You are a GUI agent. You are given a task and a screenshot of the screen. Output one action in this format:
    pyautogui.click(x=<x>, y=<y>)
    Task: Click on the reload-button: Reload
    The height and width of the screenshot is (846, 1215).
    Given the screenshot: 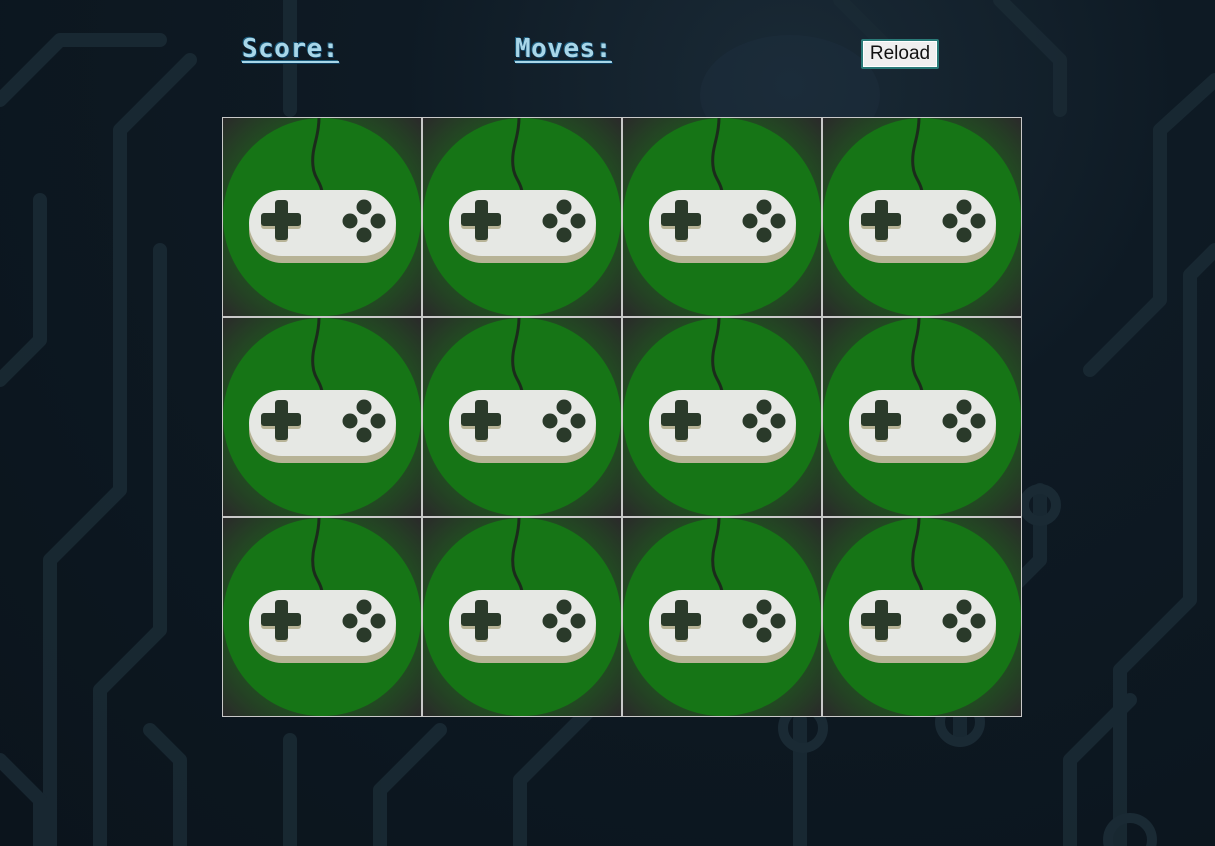 What is the action you would take?
    pyautogui.click(x=900, y=54)
    